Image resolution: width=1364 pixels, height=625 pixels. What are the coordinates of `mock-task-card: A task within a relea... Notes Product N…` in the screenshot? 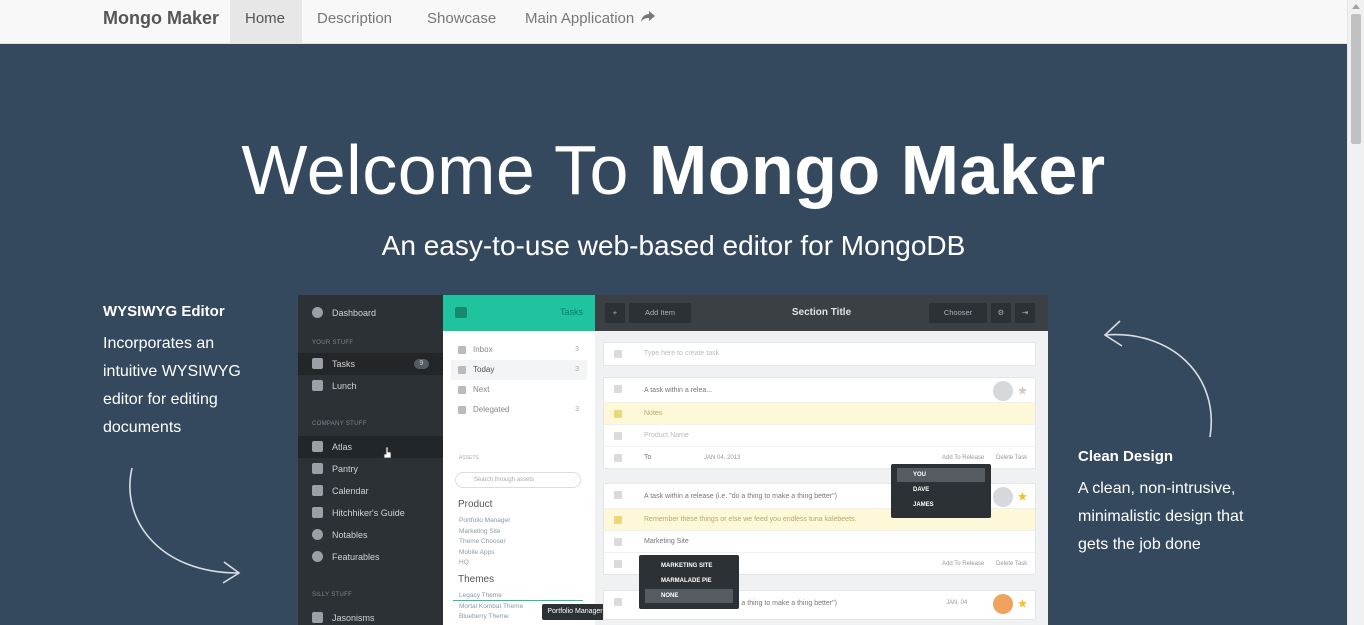 It's located at (819, 423).